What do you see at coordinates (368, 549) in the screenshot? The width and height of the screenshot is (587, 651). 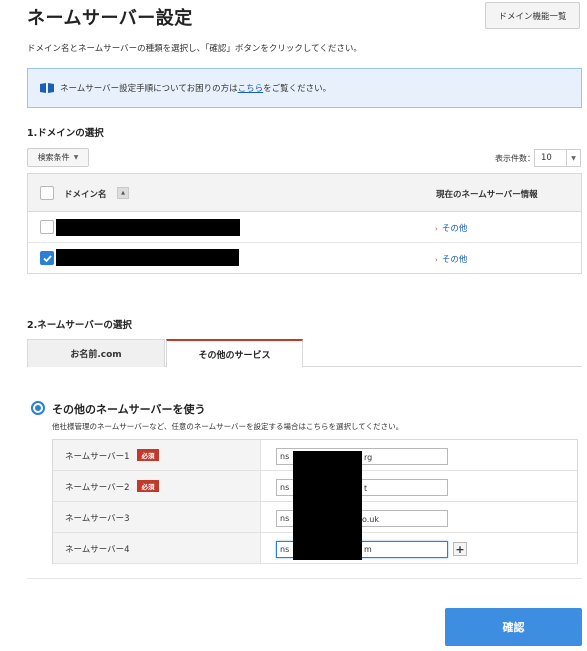 I see `ns-value-suffix: m` at bounding box center [368, 549].